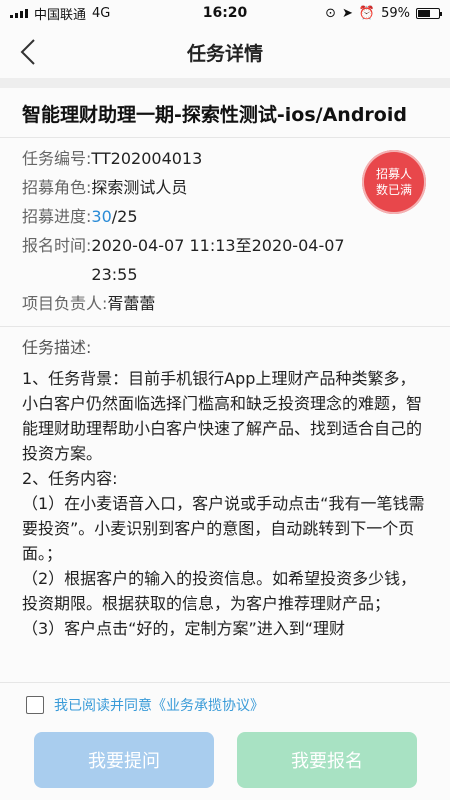 Image resolution: width=450 pixels, height=800 pixels. What do you see at coordinates (225, 83) in the screenshot?
I see `section-divider` at bounding box center [225, 83].